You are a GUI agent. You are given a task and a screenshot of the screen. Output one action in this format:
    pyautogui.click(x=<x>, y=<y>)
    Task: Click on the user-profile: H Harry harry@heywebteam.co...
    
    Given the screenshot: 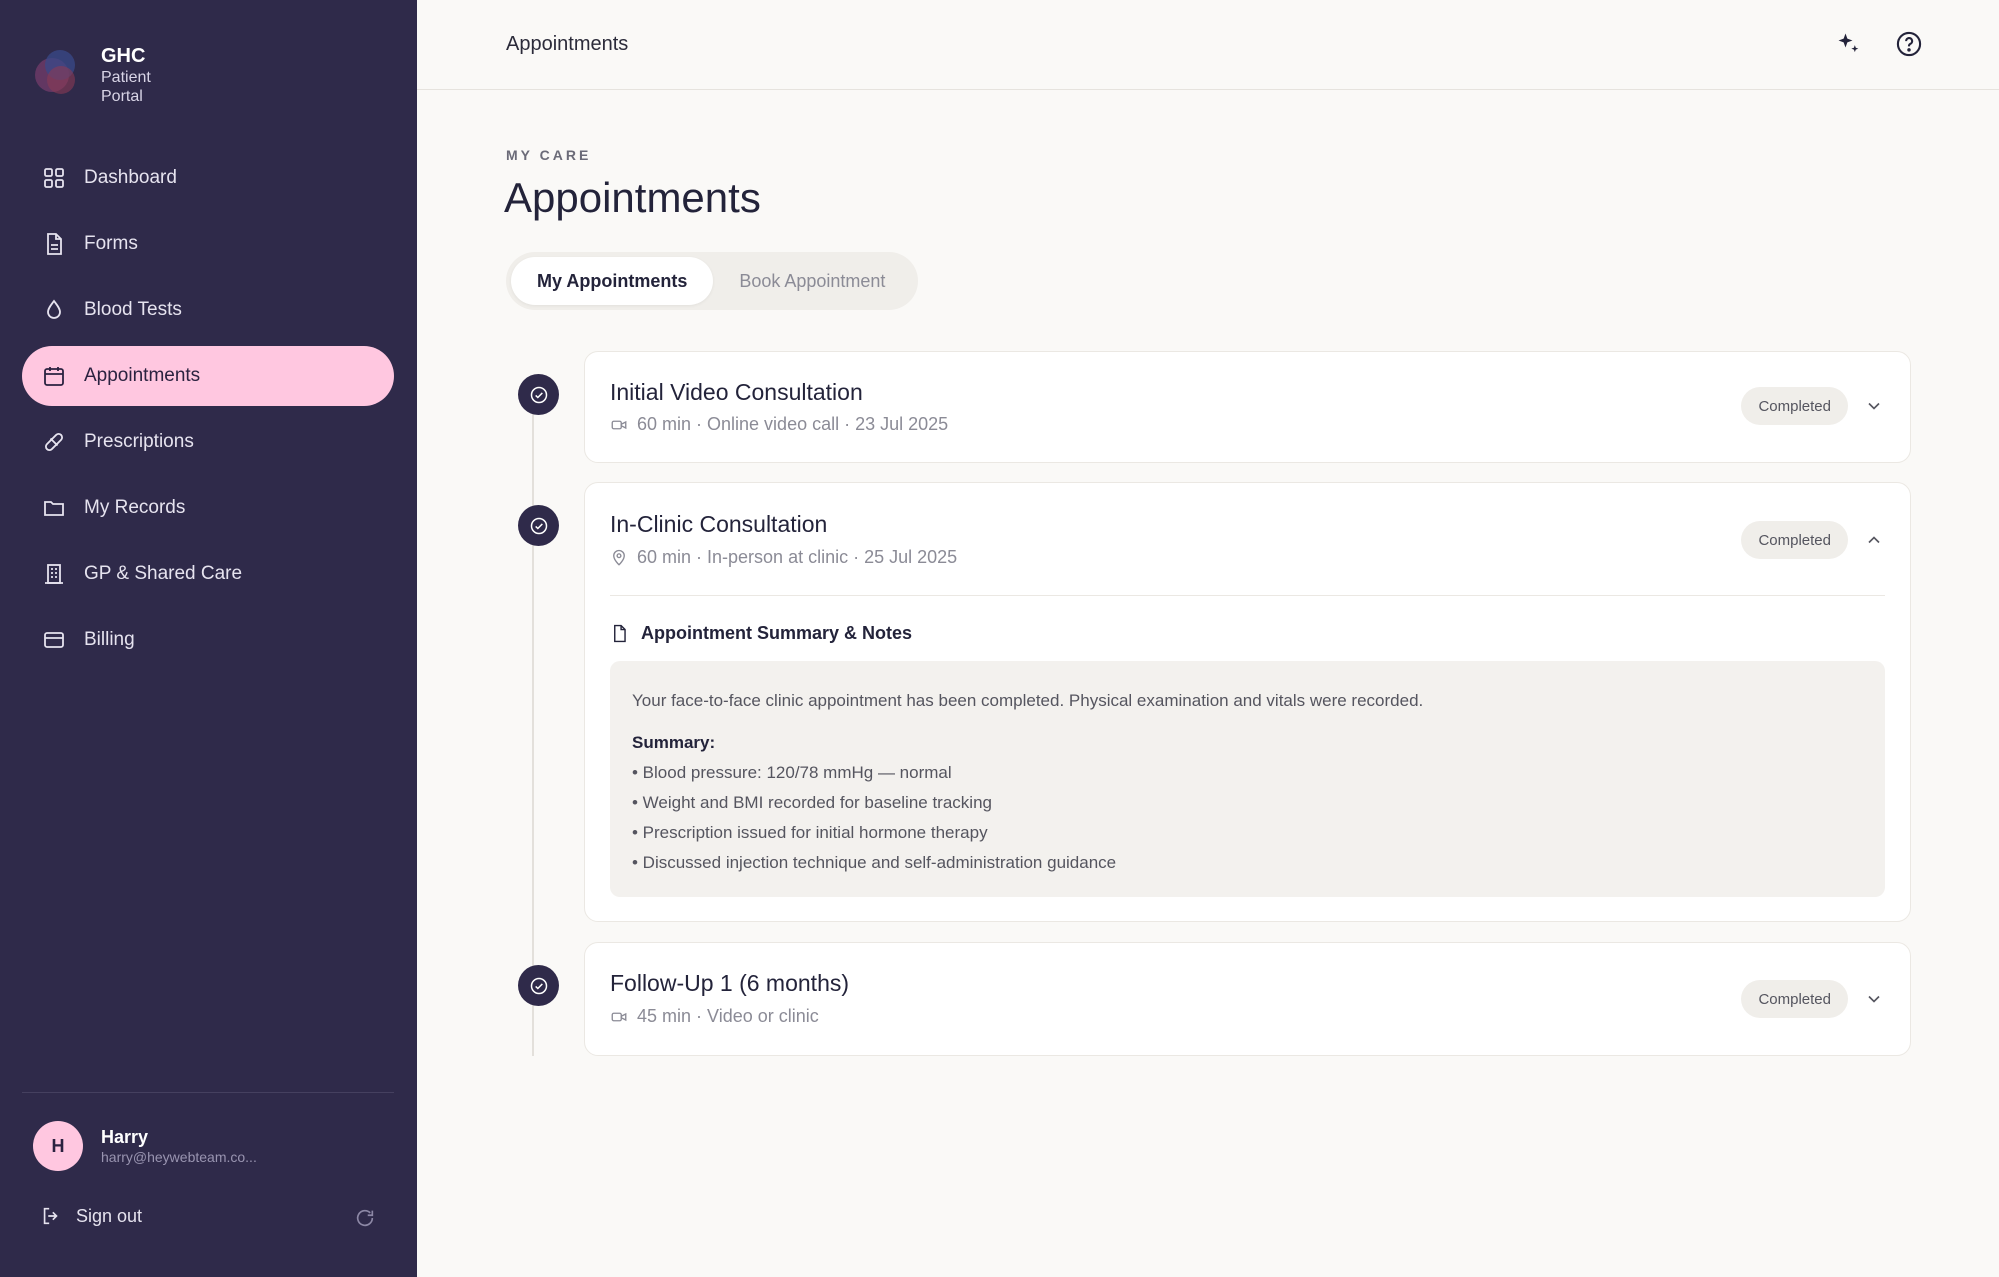 What is the action you would take?
    pyautogui.click(x=145, y=1146)
    